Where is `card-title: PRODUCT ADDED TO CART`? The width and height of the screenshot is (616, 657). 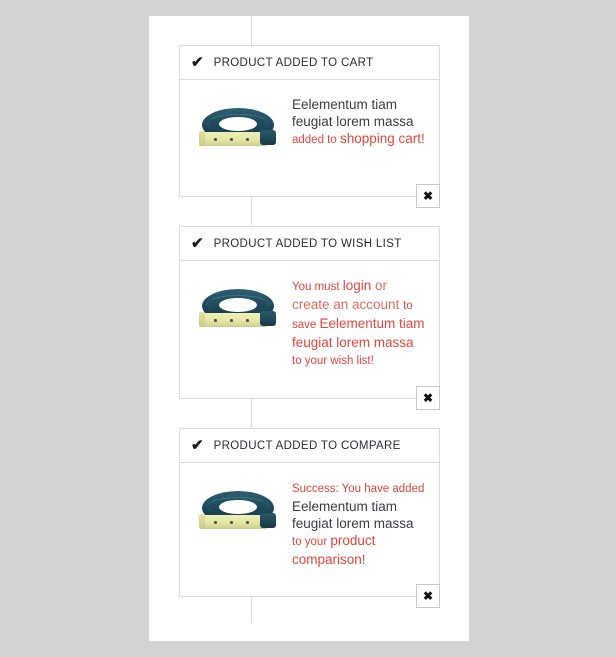
card-title: PRODUCT ADDED TO CART is located at coordinates (293, 62).